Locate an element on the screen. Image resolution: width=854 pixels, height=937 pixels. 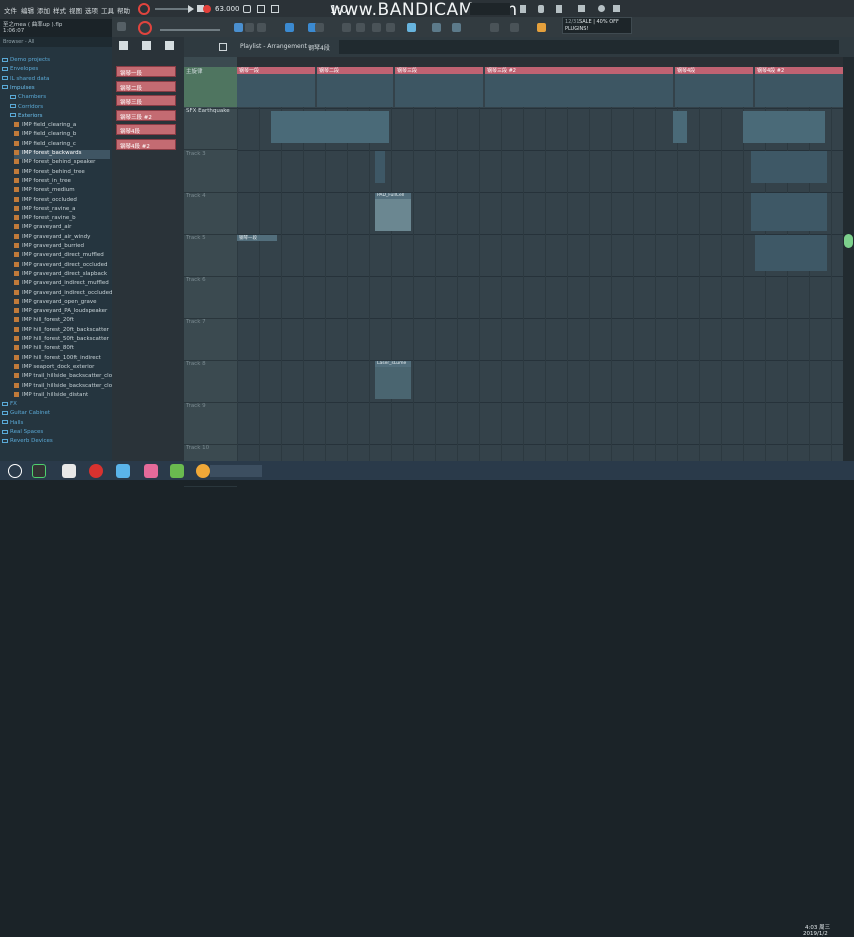
browser-item: Impulses is located at coordinates (18, 89).